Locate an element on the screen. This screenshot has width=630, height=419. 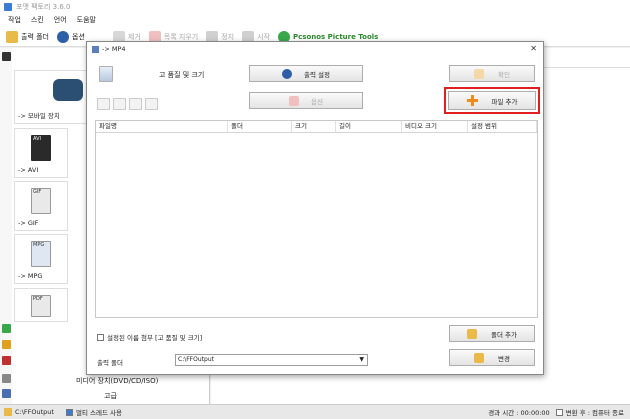
menu-help: 도움말 is located at coordinates (86, 20).